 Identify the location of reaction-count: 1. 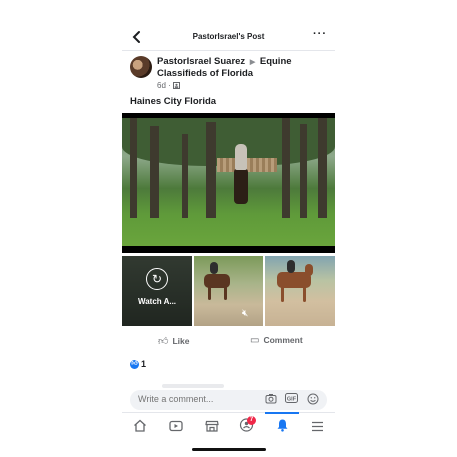
(144, 364).